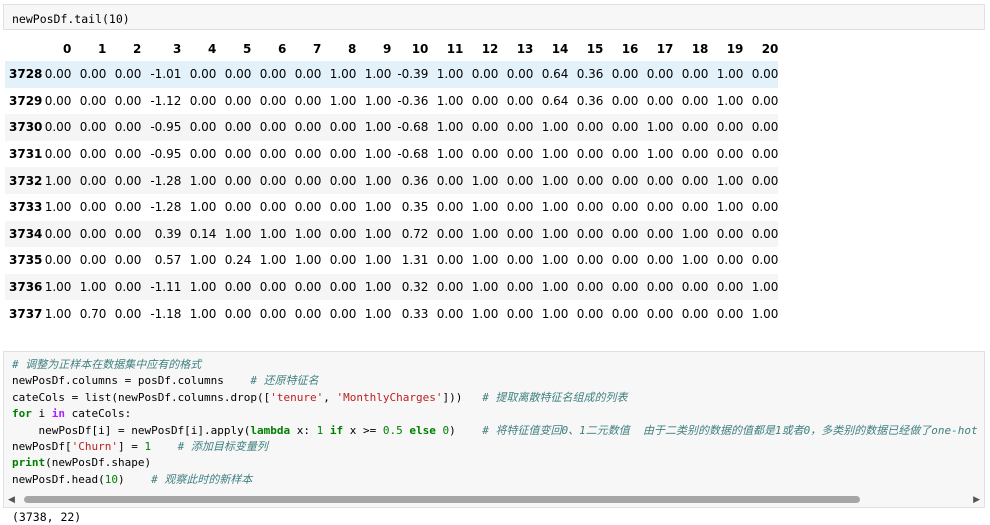 This screenshot has width=990, height=525. I want to click on string: 'MonthlyCharges', so click(389, 397).